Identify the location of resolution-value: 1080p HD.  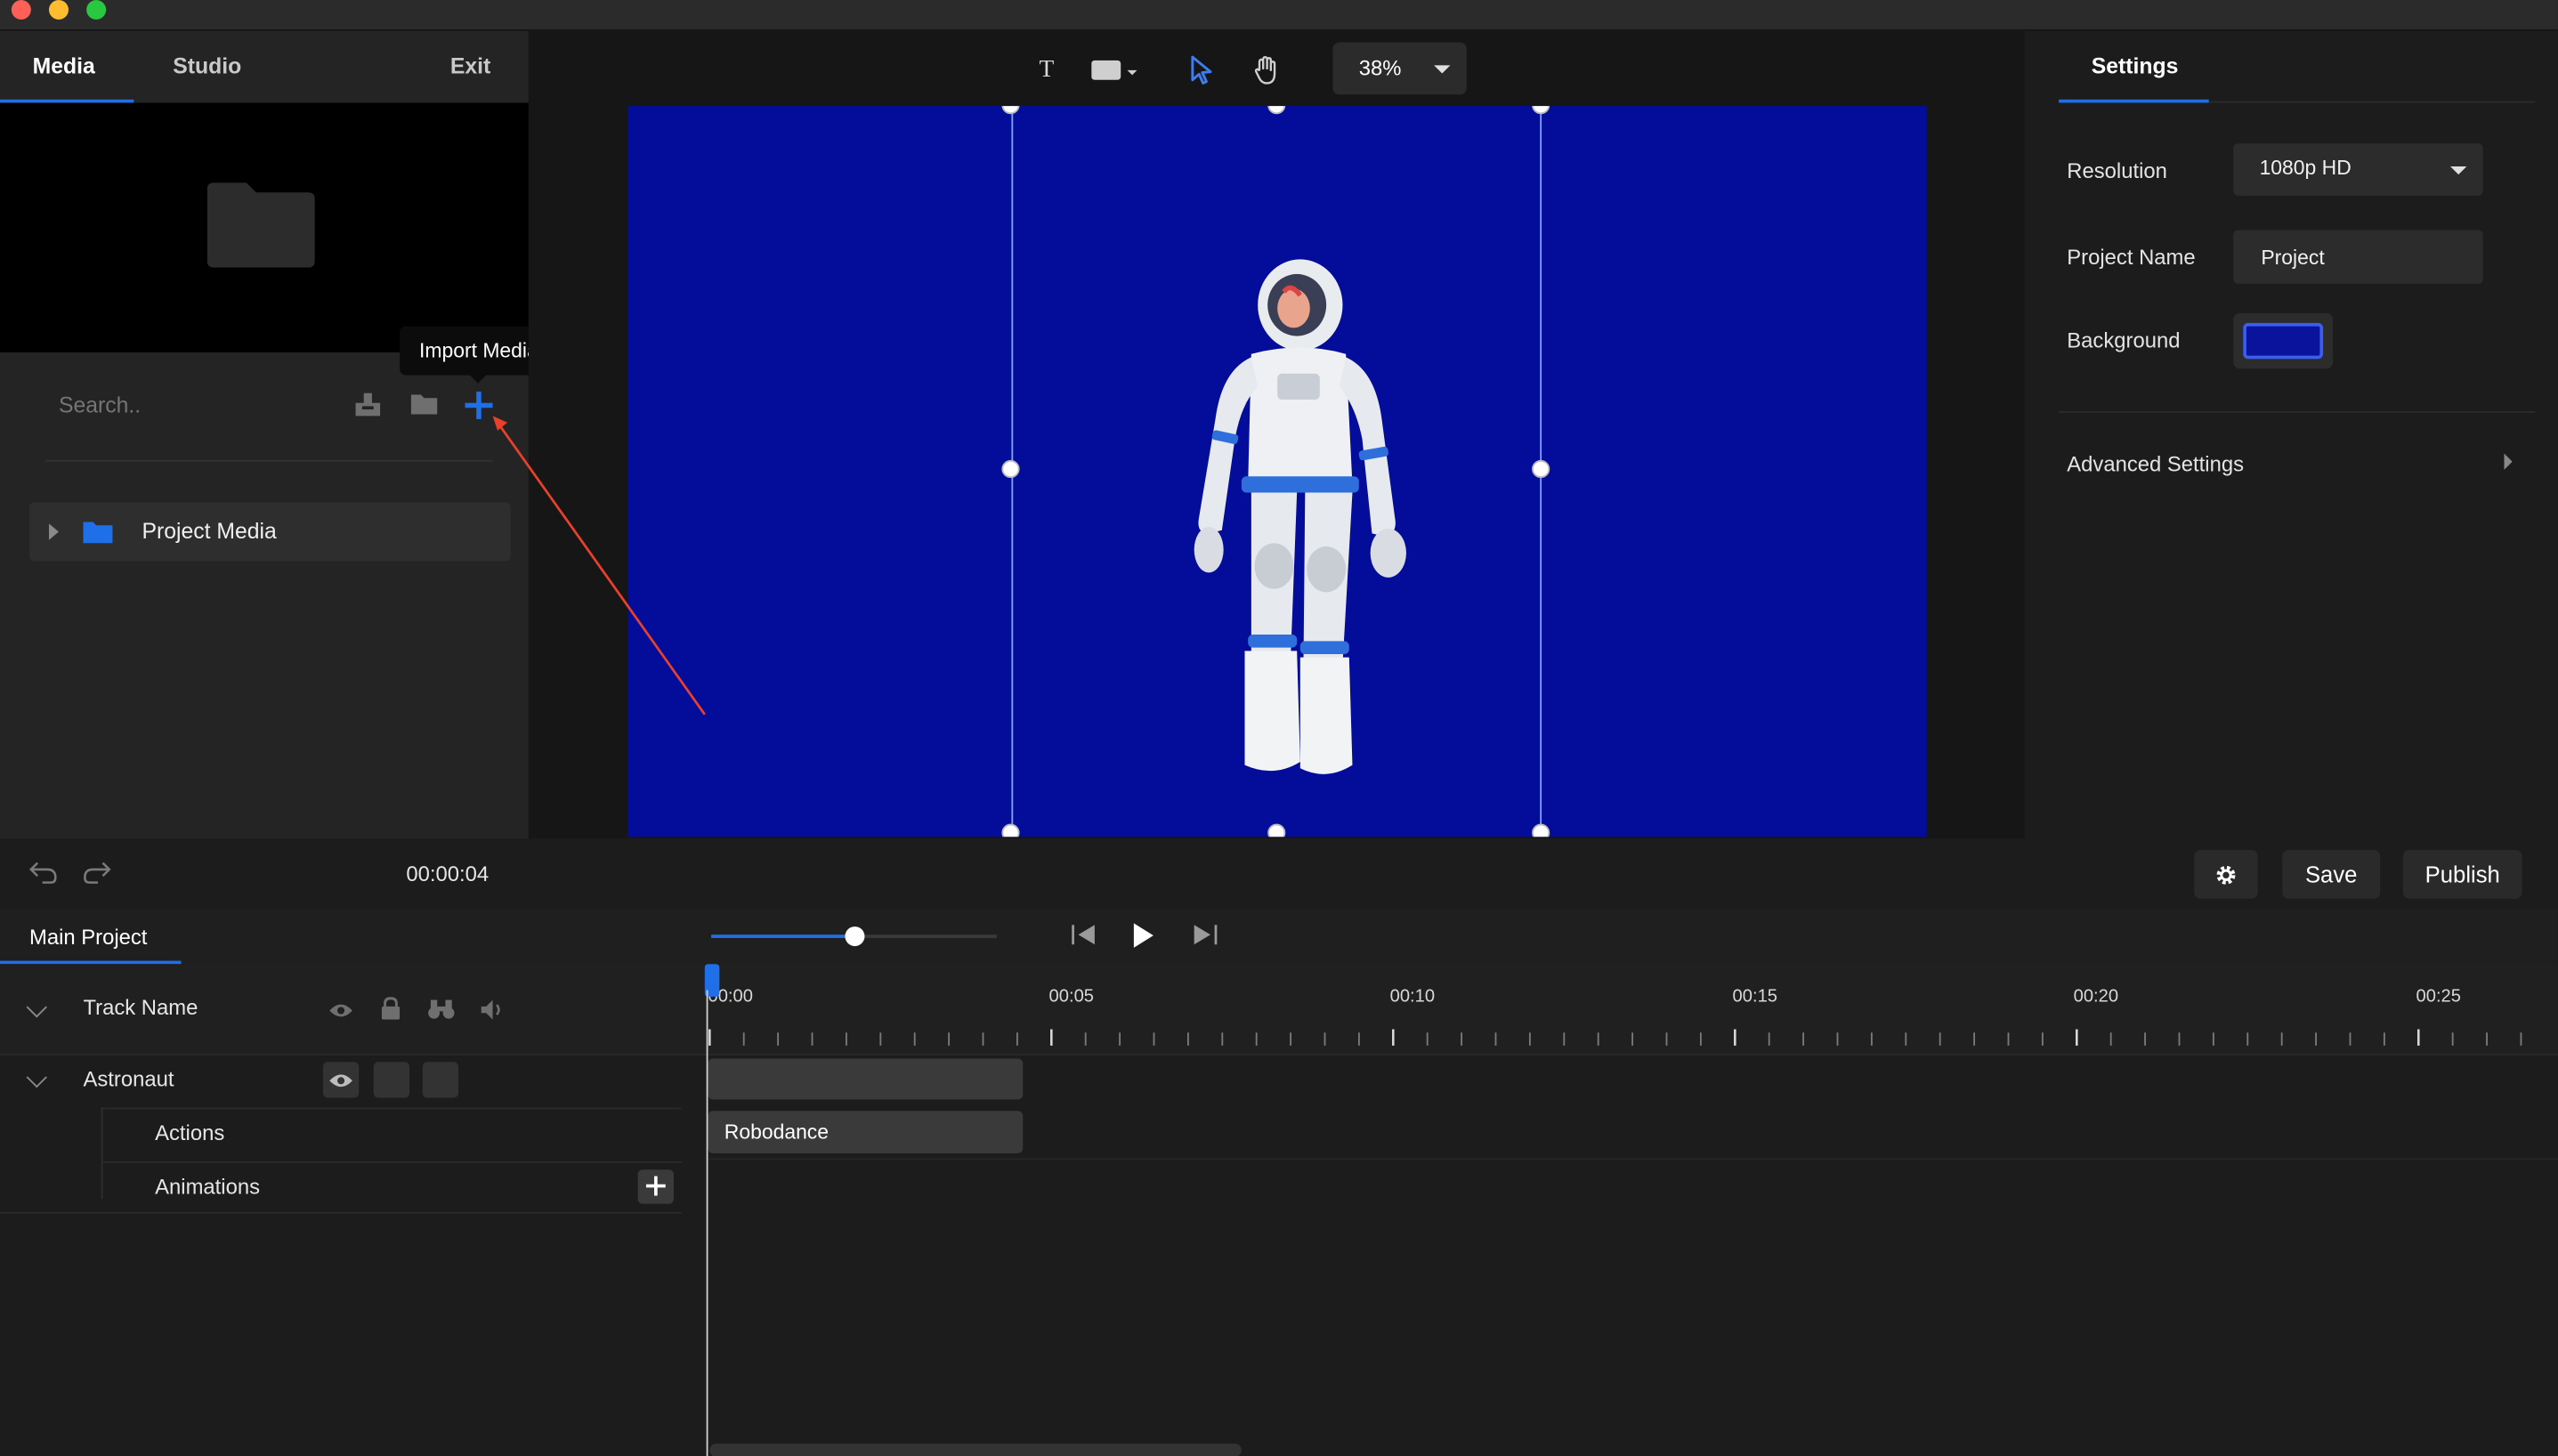
(2305, 168).